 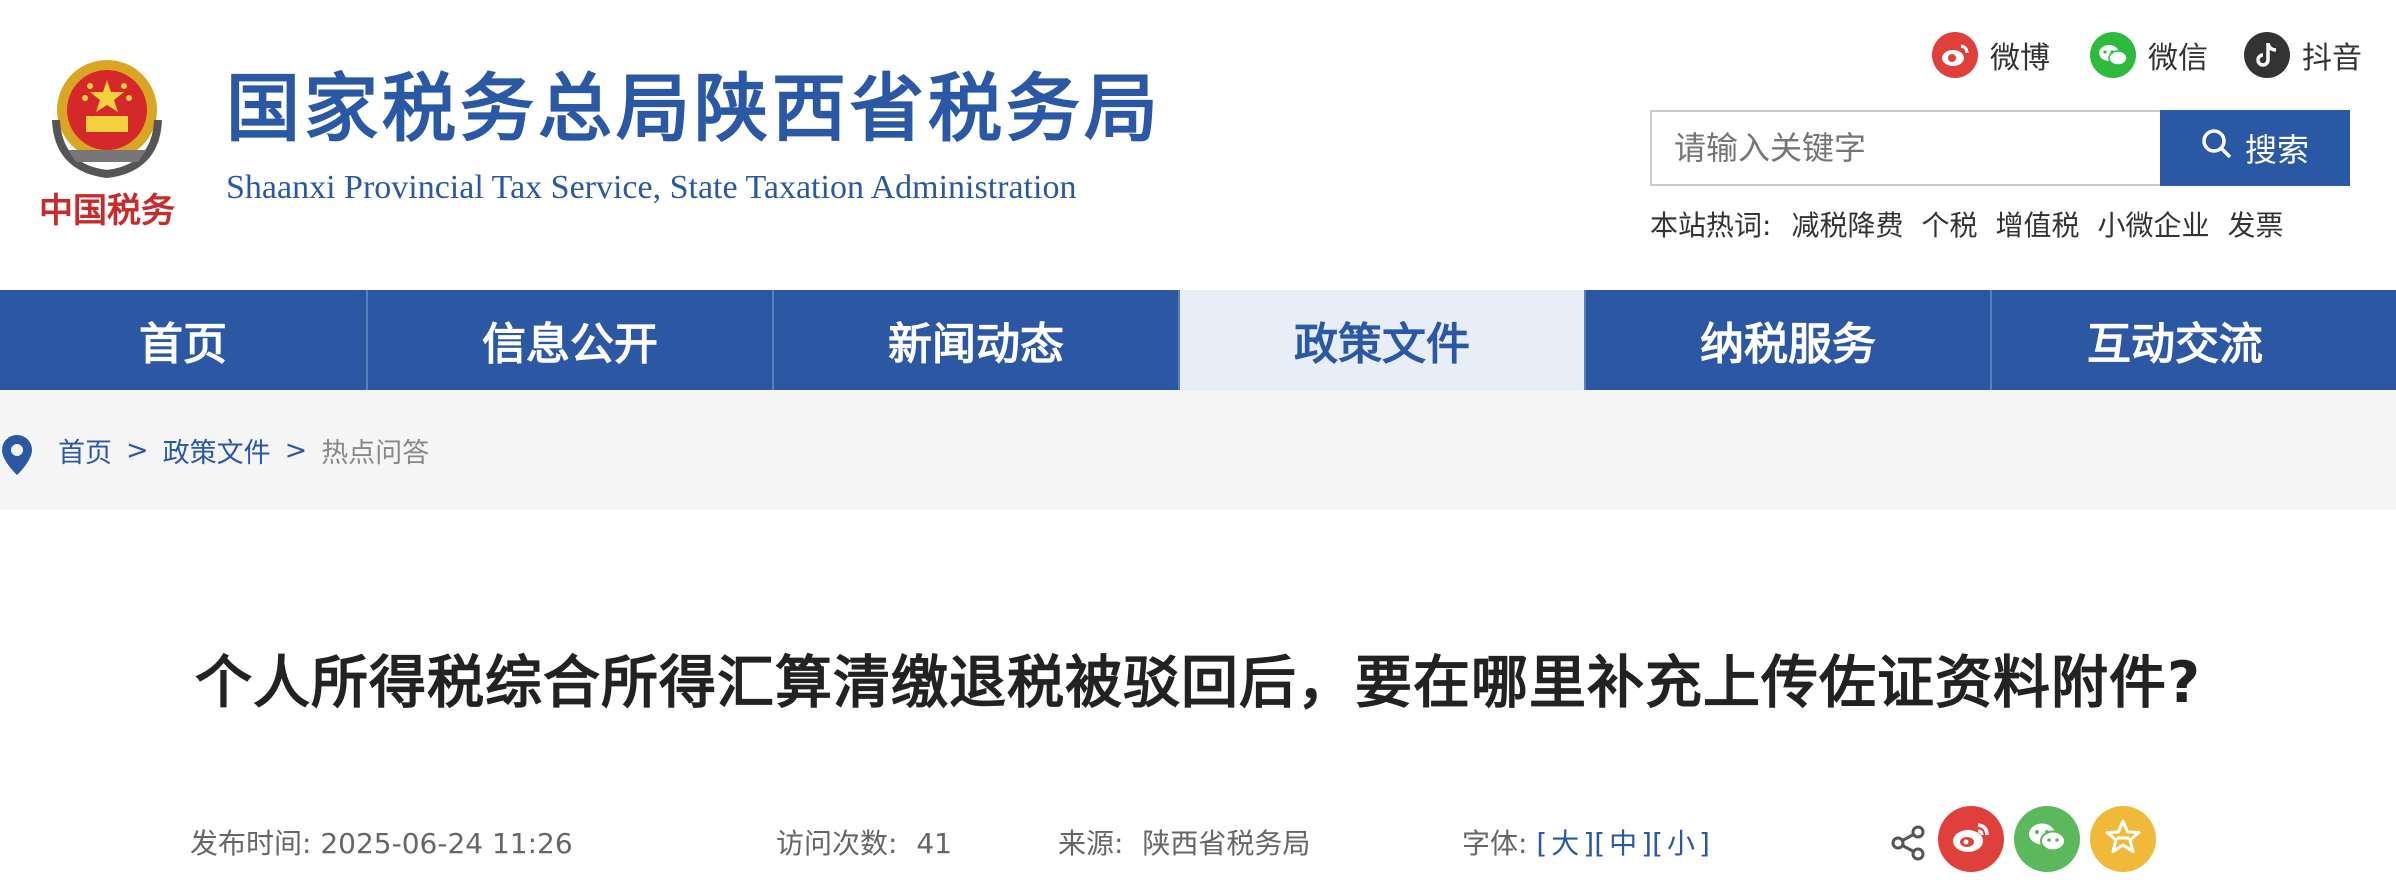 I want to click on nav-item-info-disclosure: 信息公开, so click(x=571, y=340).